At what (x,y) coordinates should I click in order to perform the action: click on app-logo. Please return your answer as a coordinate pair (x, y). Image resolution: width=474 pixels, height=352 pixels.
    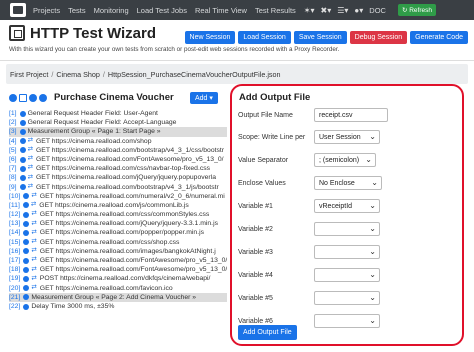
    Looking at the image, I should click on (18, 10).